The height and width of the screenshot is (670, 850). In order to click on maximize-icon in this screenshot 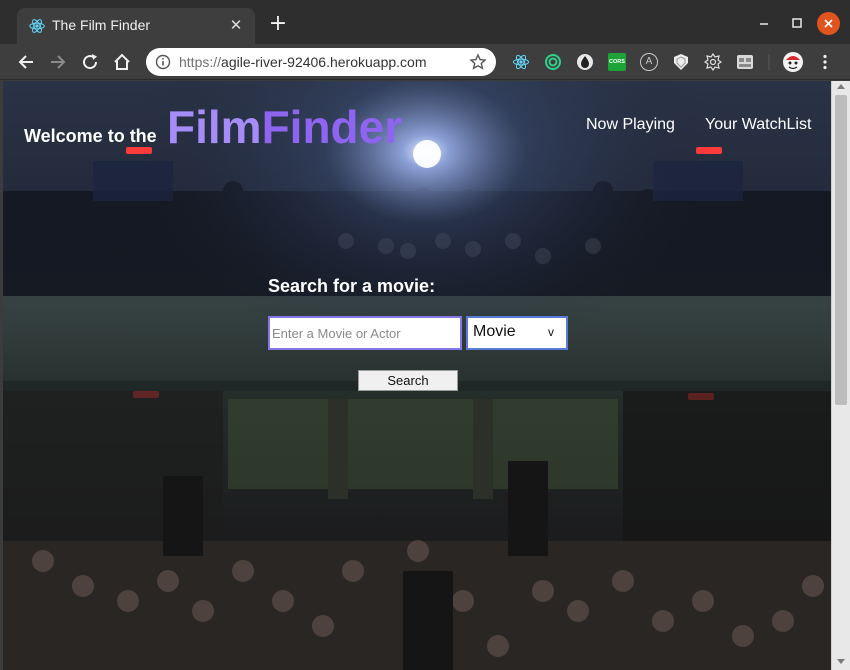, I will do `click(797, 23)`.